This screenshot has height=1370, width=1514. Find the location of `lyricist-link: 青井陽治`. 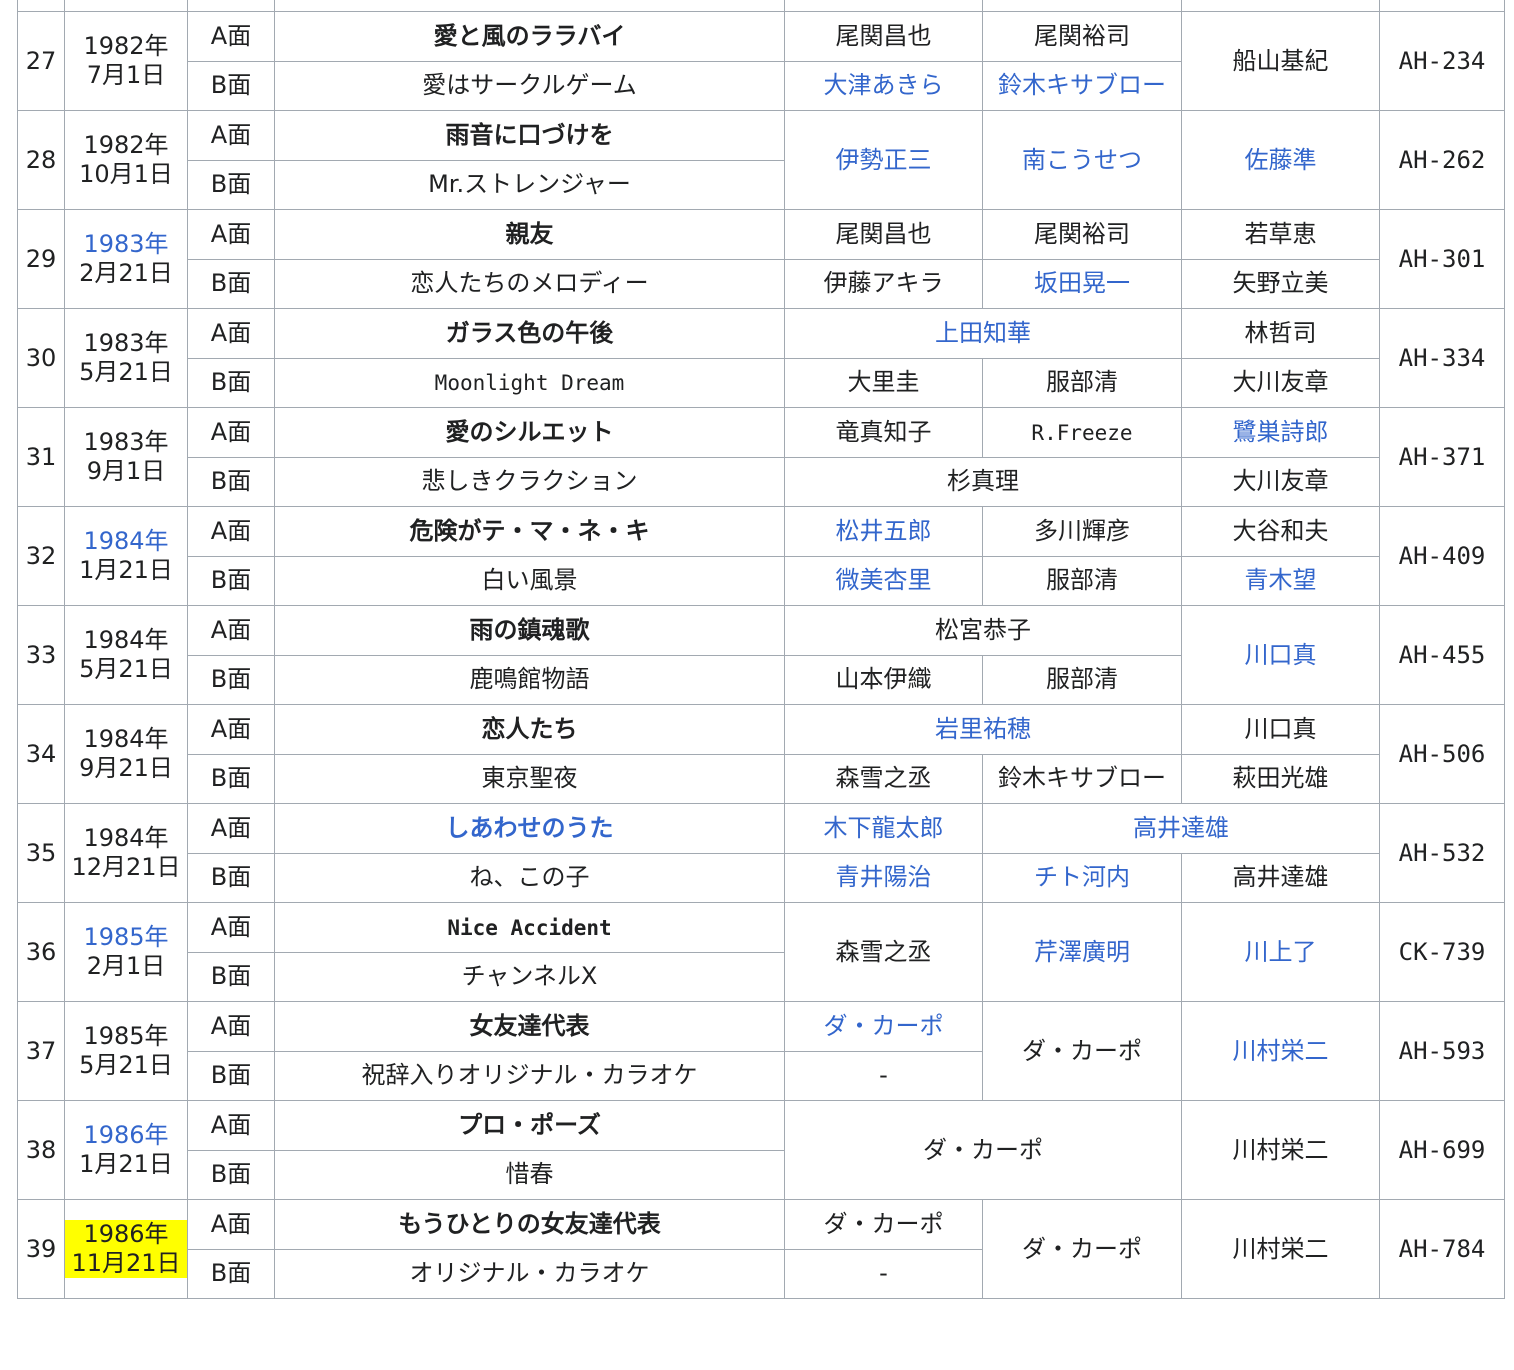

lyricist-link: 青井陽治 is located at coordinates (884, 877).